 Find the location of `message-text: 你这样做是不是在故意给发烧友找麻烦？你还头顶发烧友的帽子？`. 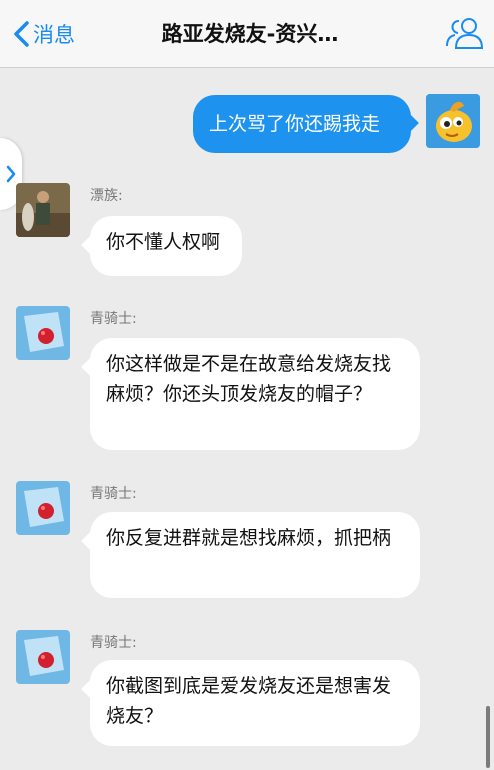

message-text: 你这样做是不是在故意给发烧友找麻烦？你还头顶发烧友的帽子？ is located at coordinates (249, 379).